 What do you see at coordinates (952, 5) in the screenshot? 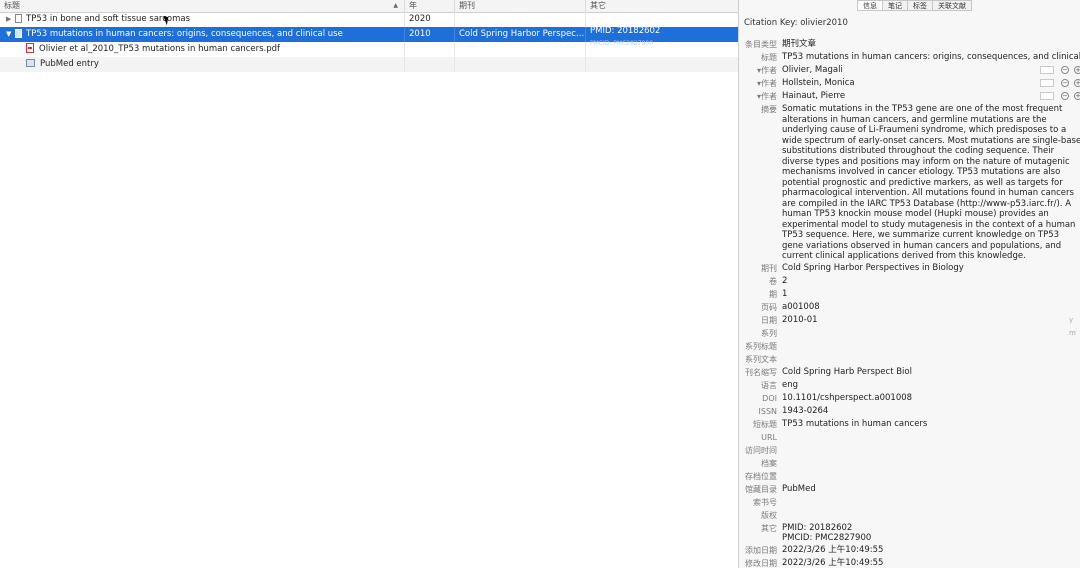
I see `tab-related: 关联文献` at bounding box center [952, 5].